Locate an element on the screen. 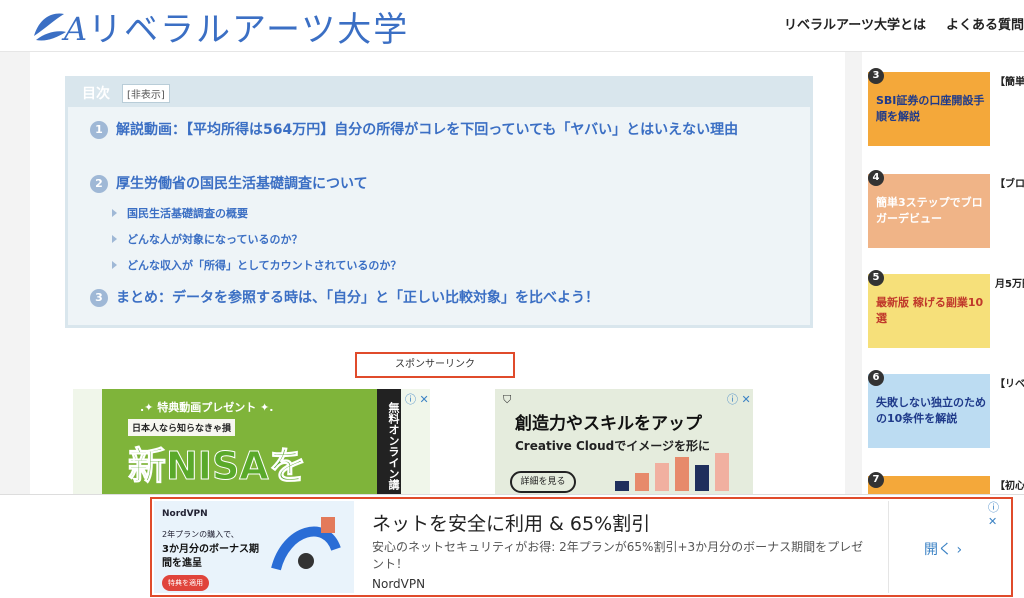  nordvpn-ad-title: ネットを安全に利用 & 65%割引 is located at coordinates (511, 524).